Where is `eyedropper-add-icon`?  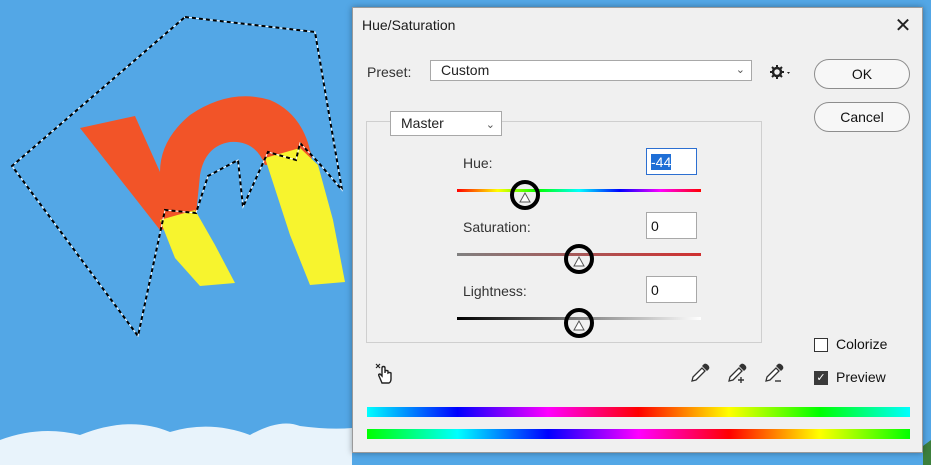
eyedropper-add-icon is located at coordinates (738, 374).